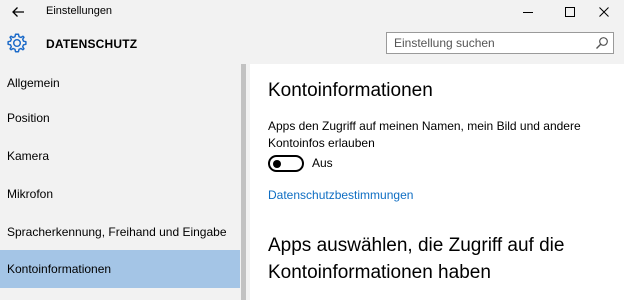  I want to click on back-arrow-icon, so click(18, 12).